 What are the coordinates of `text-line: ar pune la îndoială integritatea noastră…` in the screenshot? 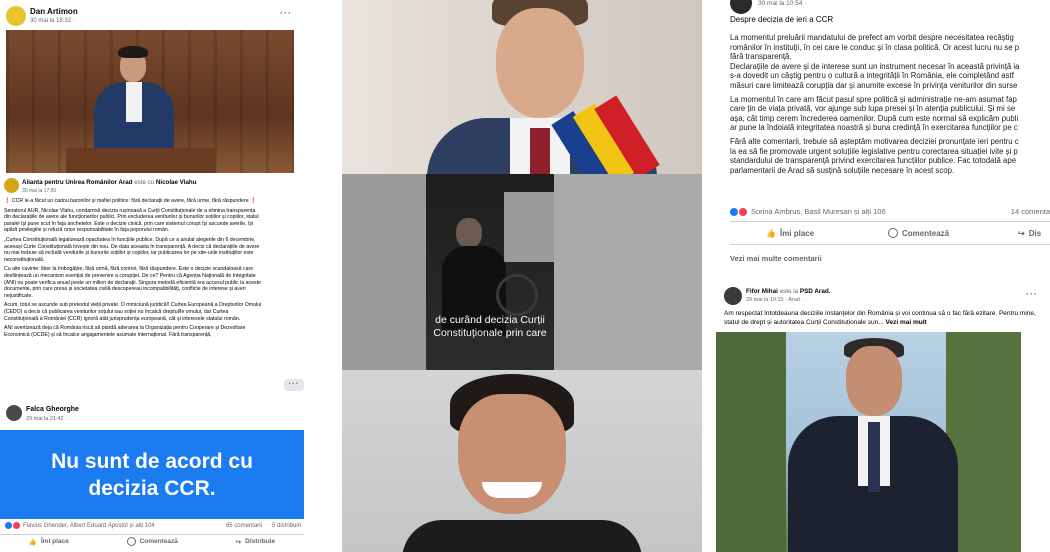 It's located at (874, 128).